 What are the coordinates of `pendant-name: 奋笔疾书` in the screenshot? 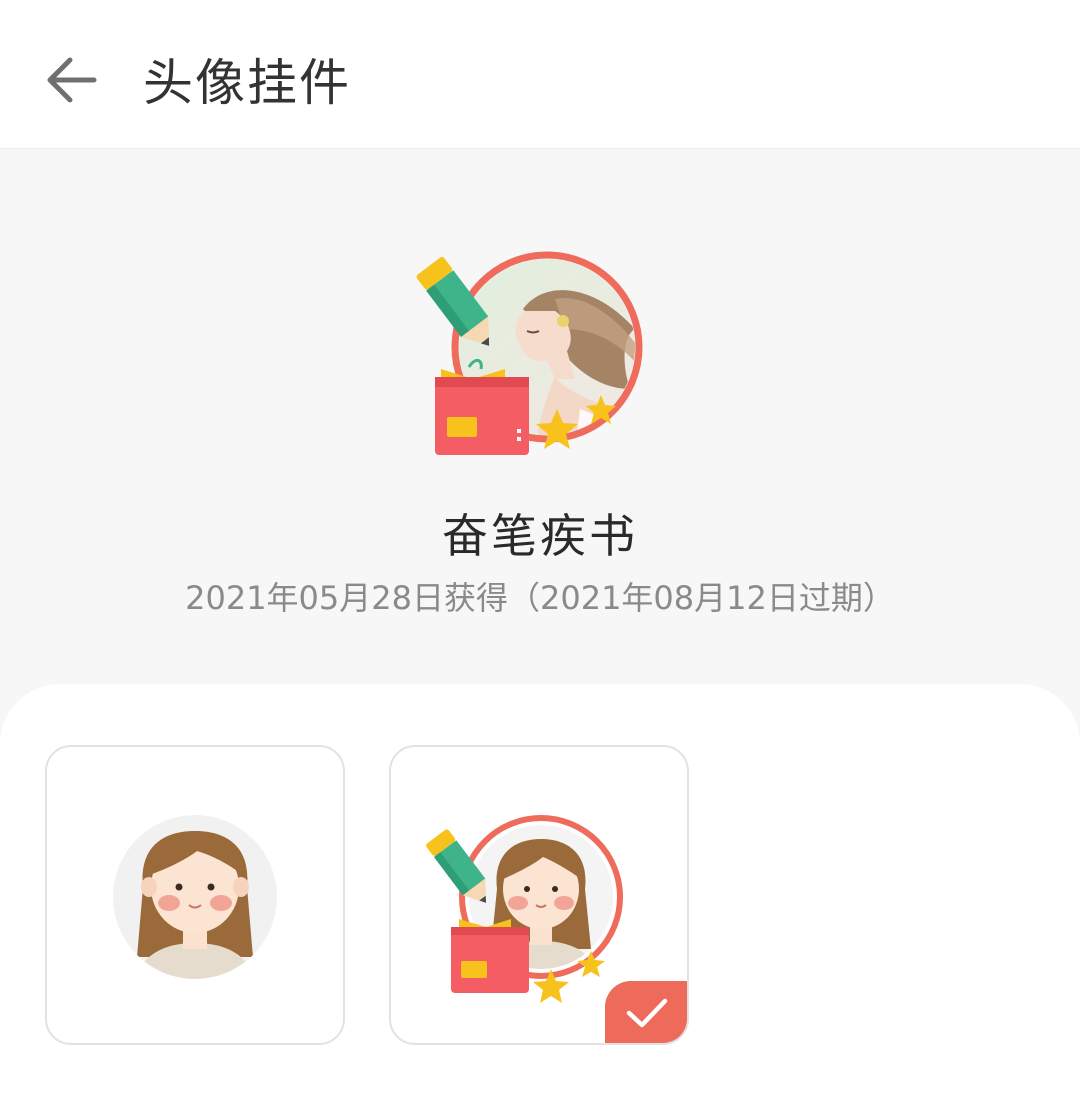 It's located at (540, 536).